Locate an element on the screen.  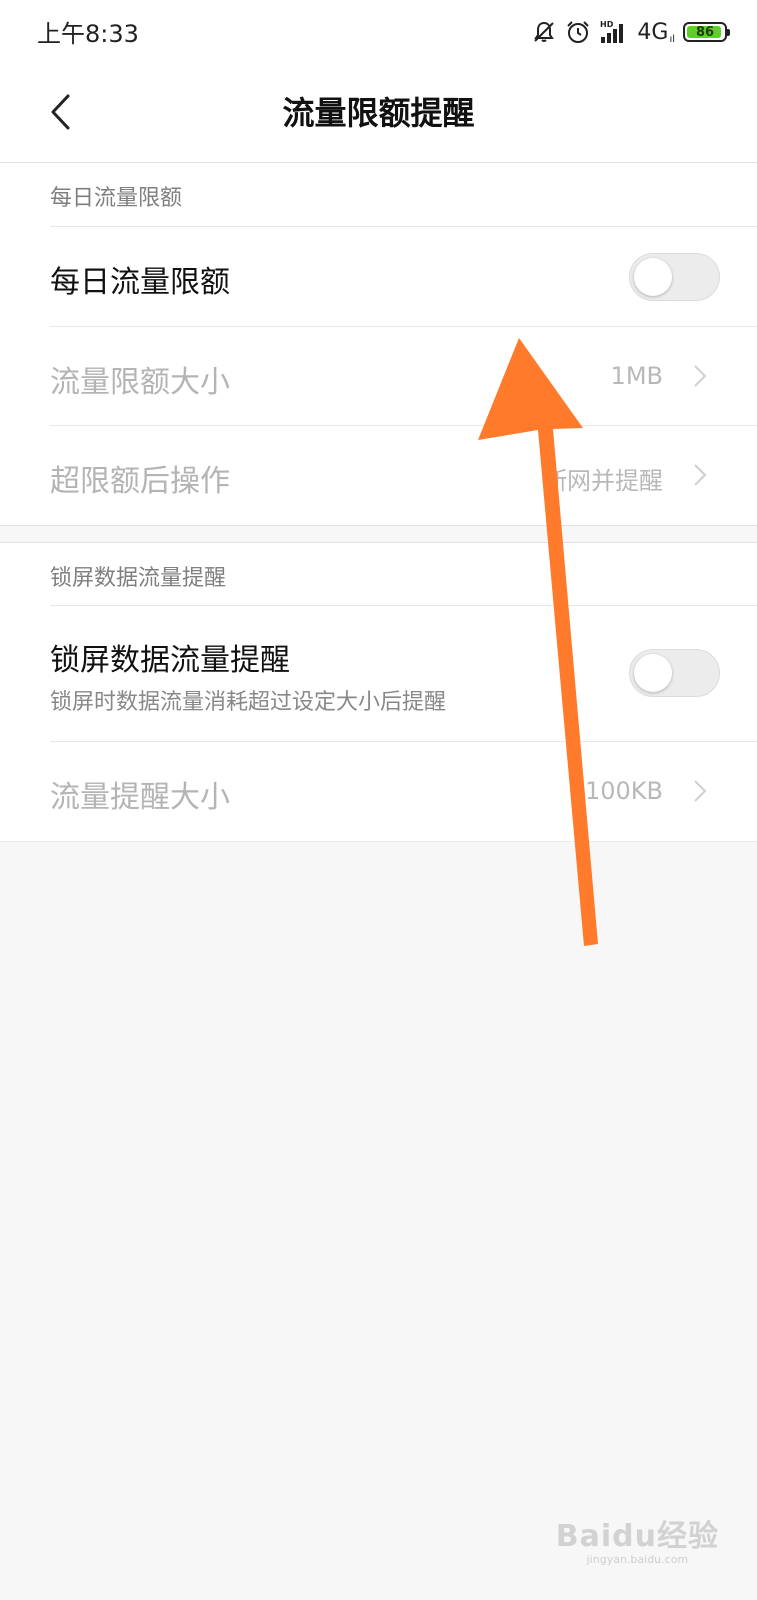
limit-size-value: 1MB is located at coordinates (636, 376).